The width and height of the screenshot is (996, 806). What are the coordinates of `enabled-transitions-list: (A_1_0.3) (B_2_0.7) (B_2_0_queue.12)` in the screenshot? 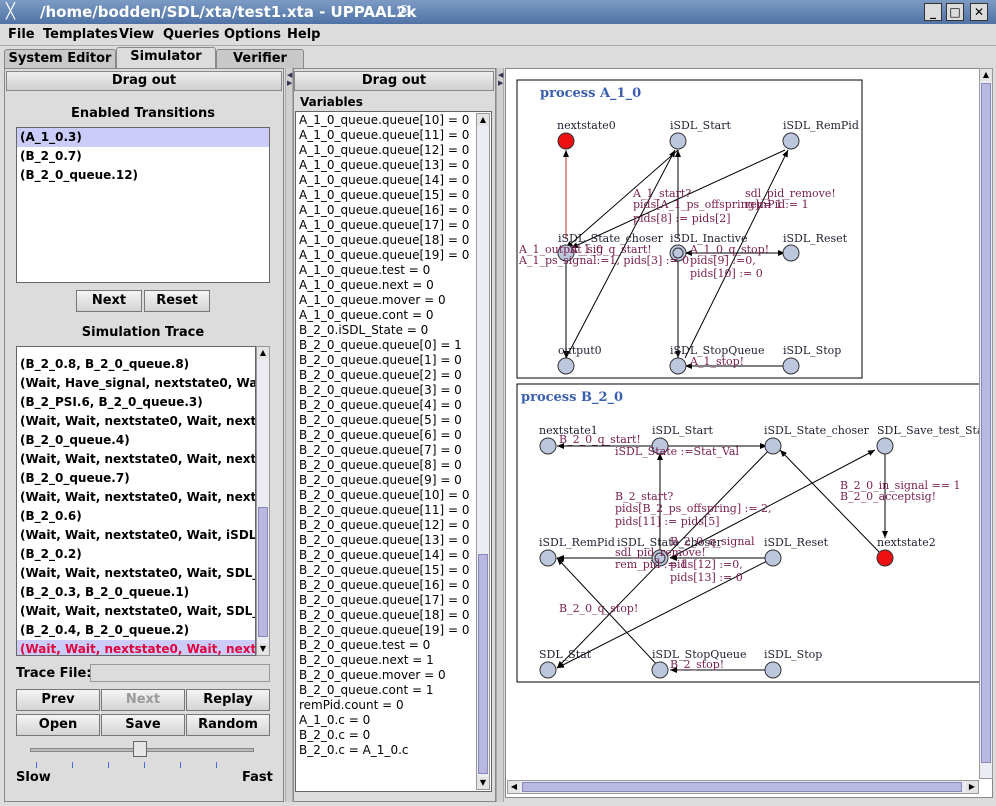 It's located at (143, 205).